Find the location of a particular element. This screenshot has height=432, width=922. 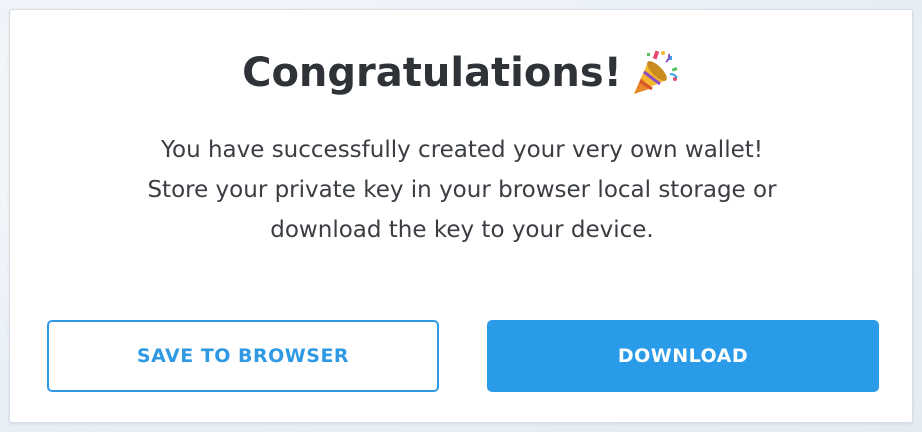

dialog-title: Congratulations! is located at coordinates (432, 73).